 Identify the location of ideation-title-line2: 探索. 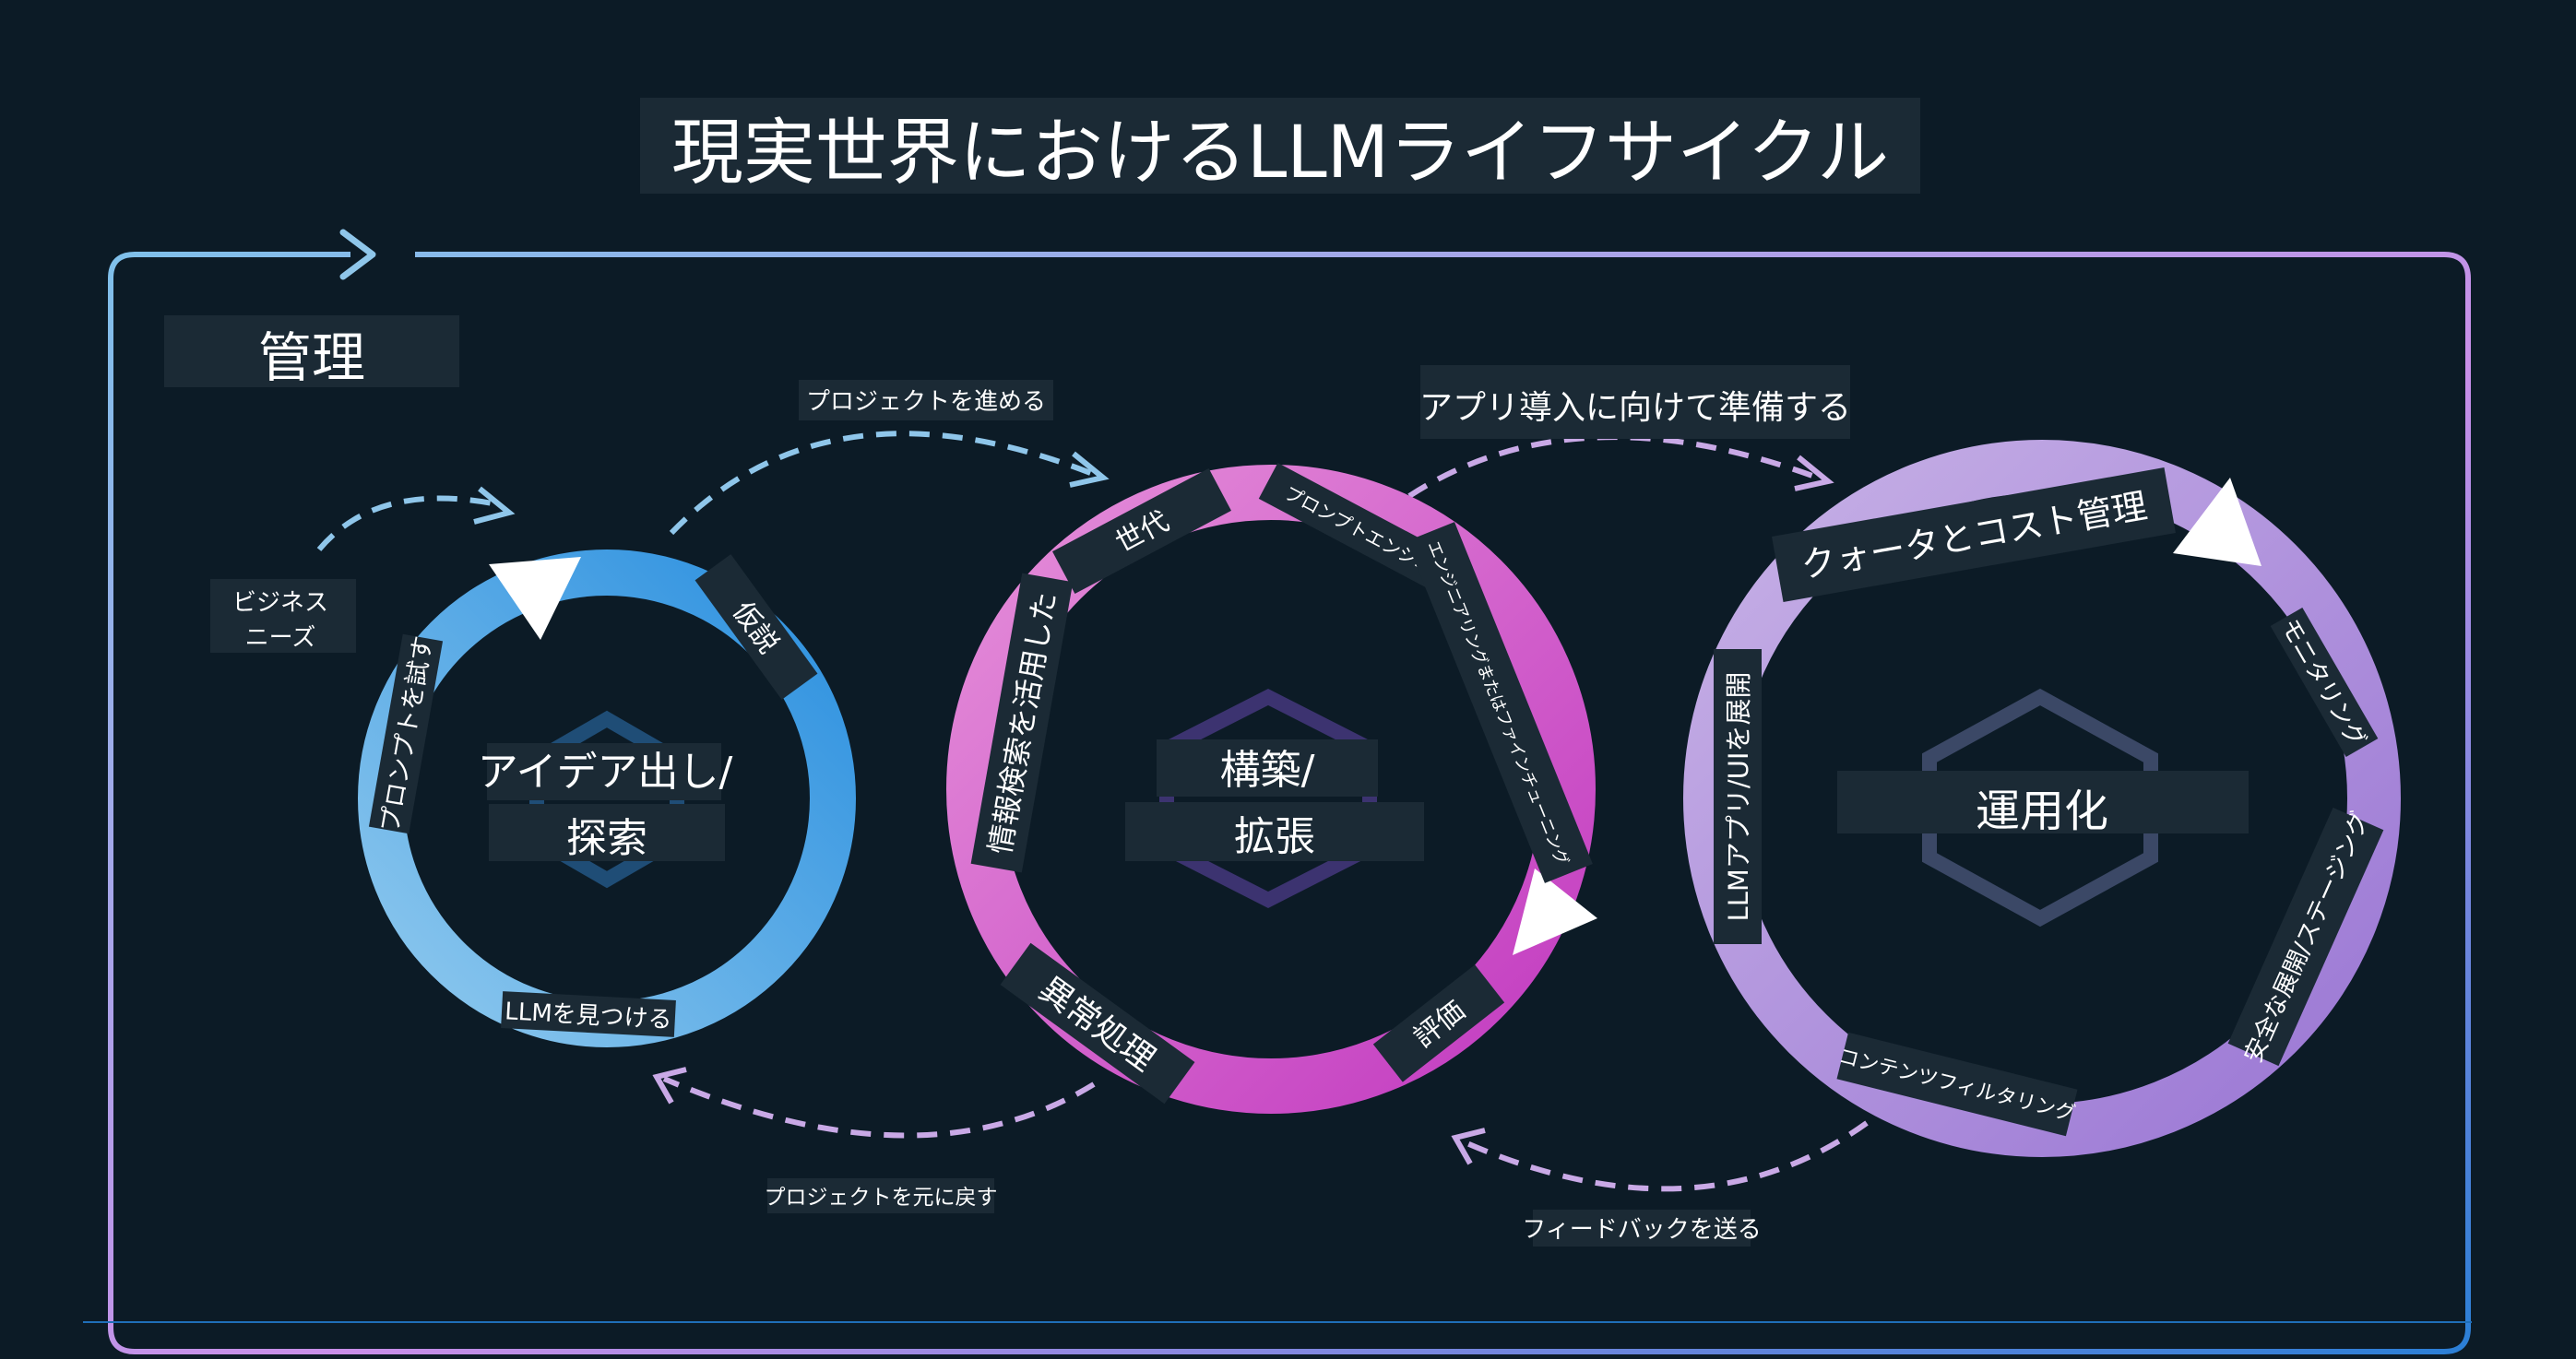
(606, 838).